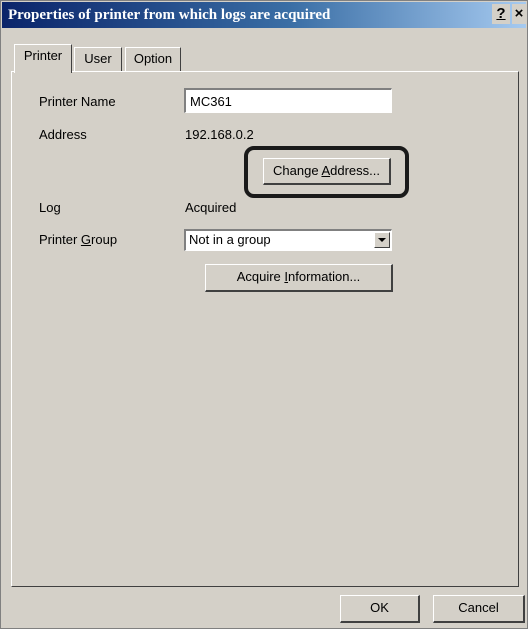 Image resolution: width=528 pixels, height=629 pixels. Describe the element at coordinates (86, 239) in the screenshot. I see `printer-group-accel: G` at that location.